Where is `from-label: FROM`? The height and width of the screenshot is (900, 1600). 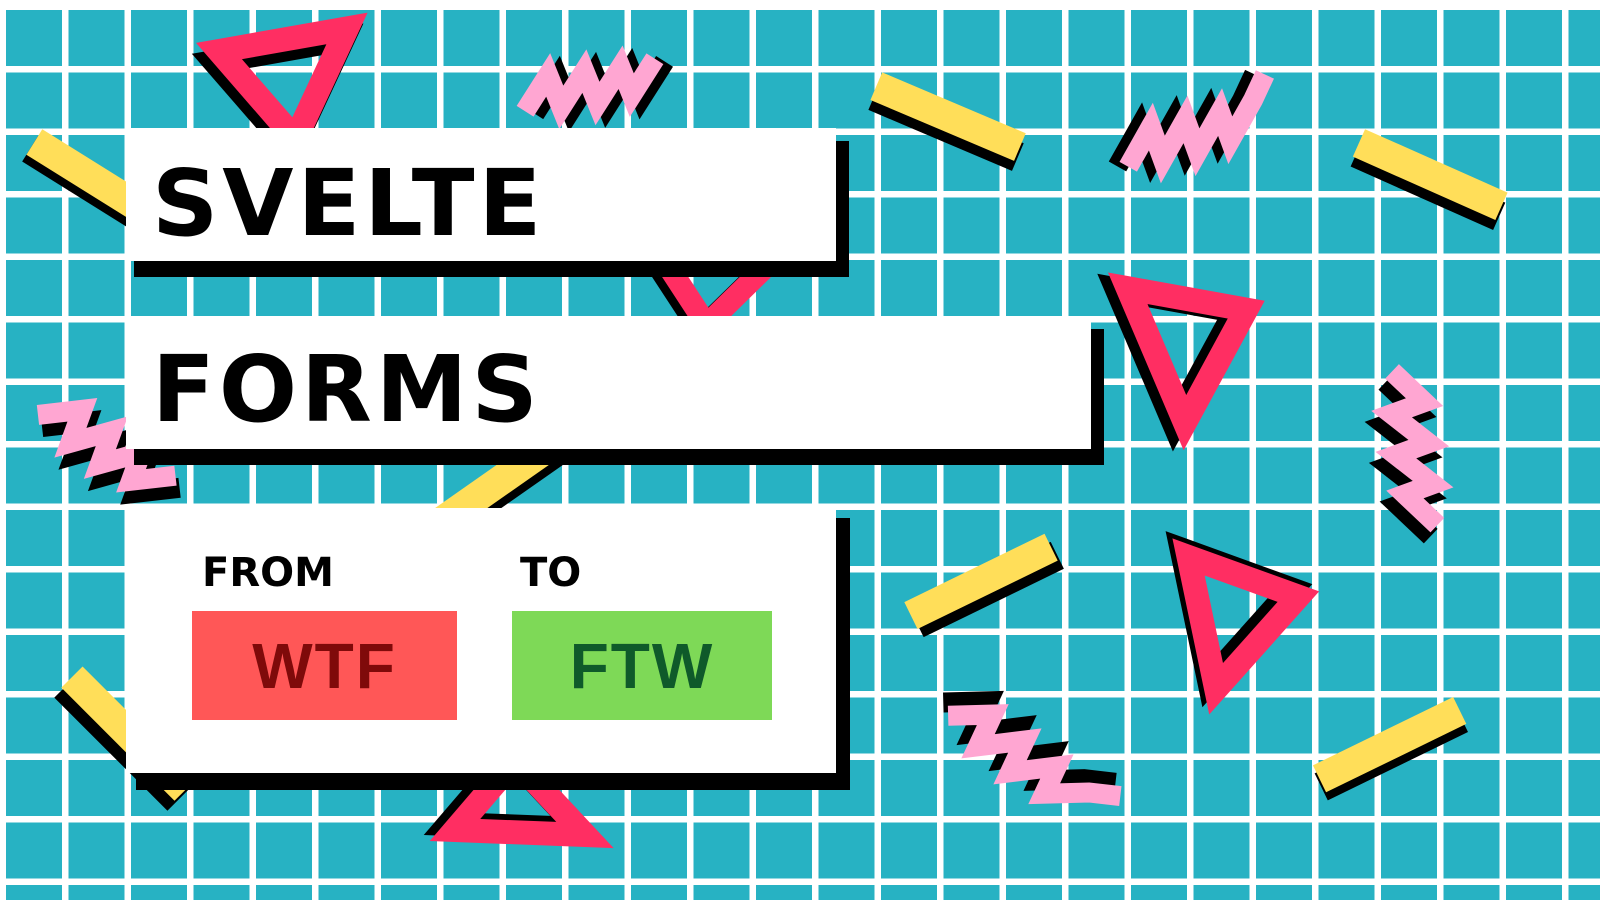 from-label: FROM is located at coordinates (268, 573).